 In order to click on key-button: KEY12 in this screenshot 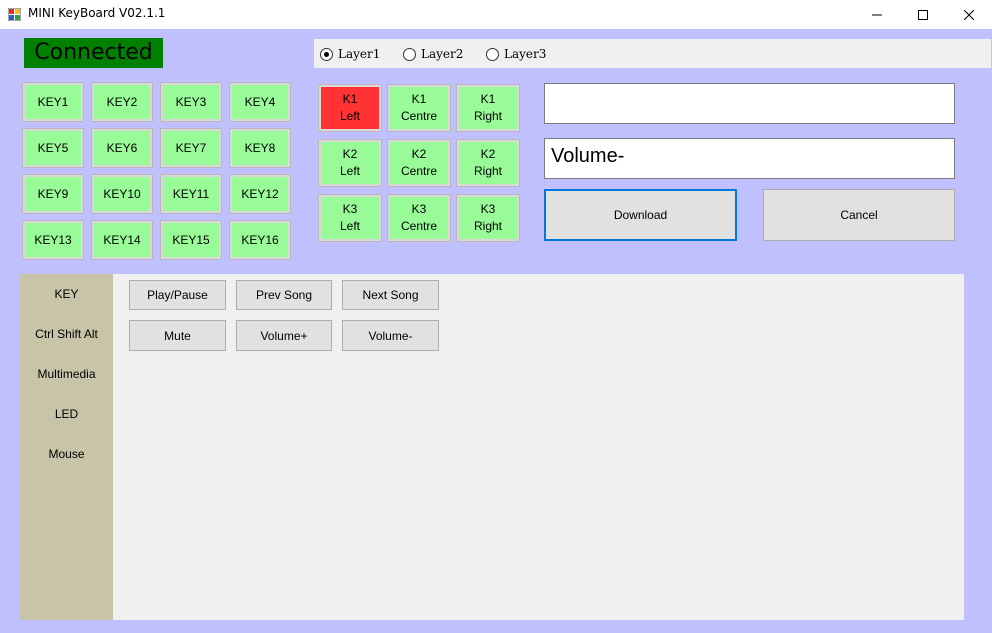, I will do `click(260, 194)`.